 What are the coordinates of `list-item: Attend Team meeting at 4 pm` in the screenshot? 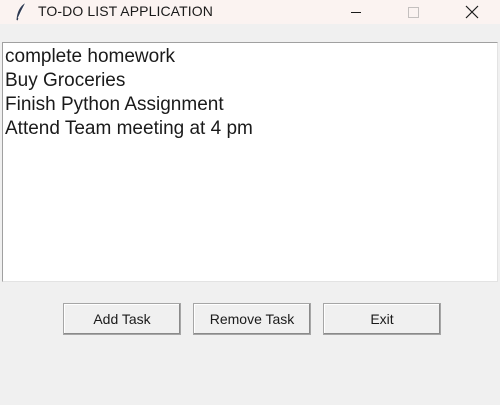 It's located at (251, 129).